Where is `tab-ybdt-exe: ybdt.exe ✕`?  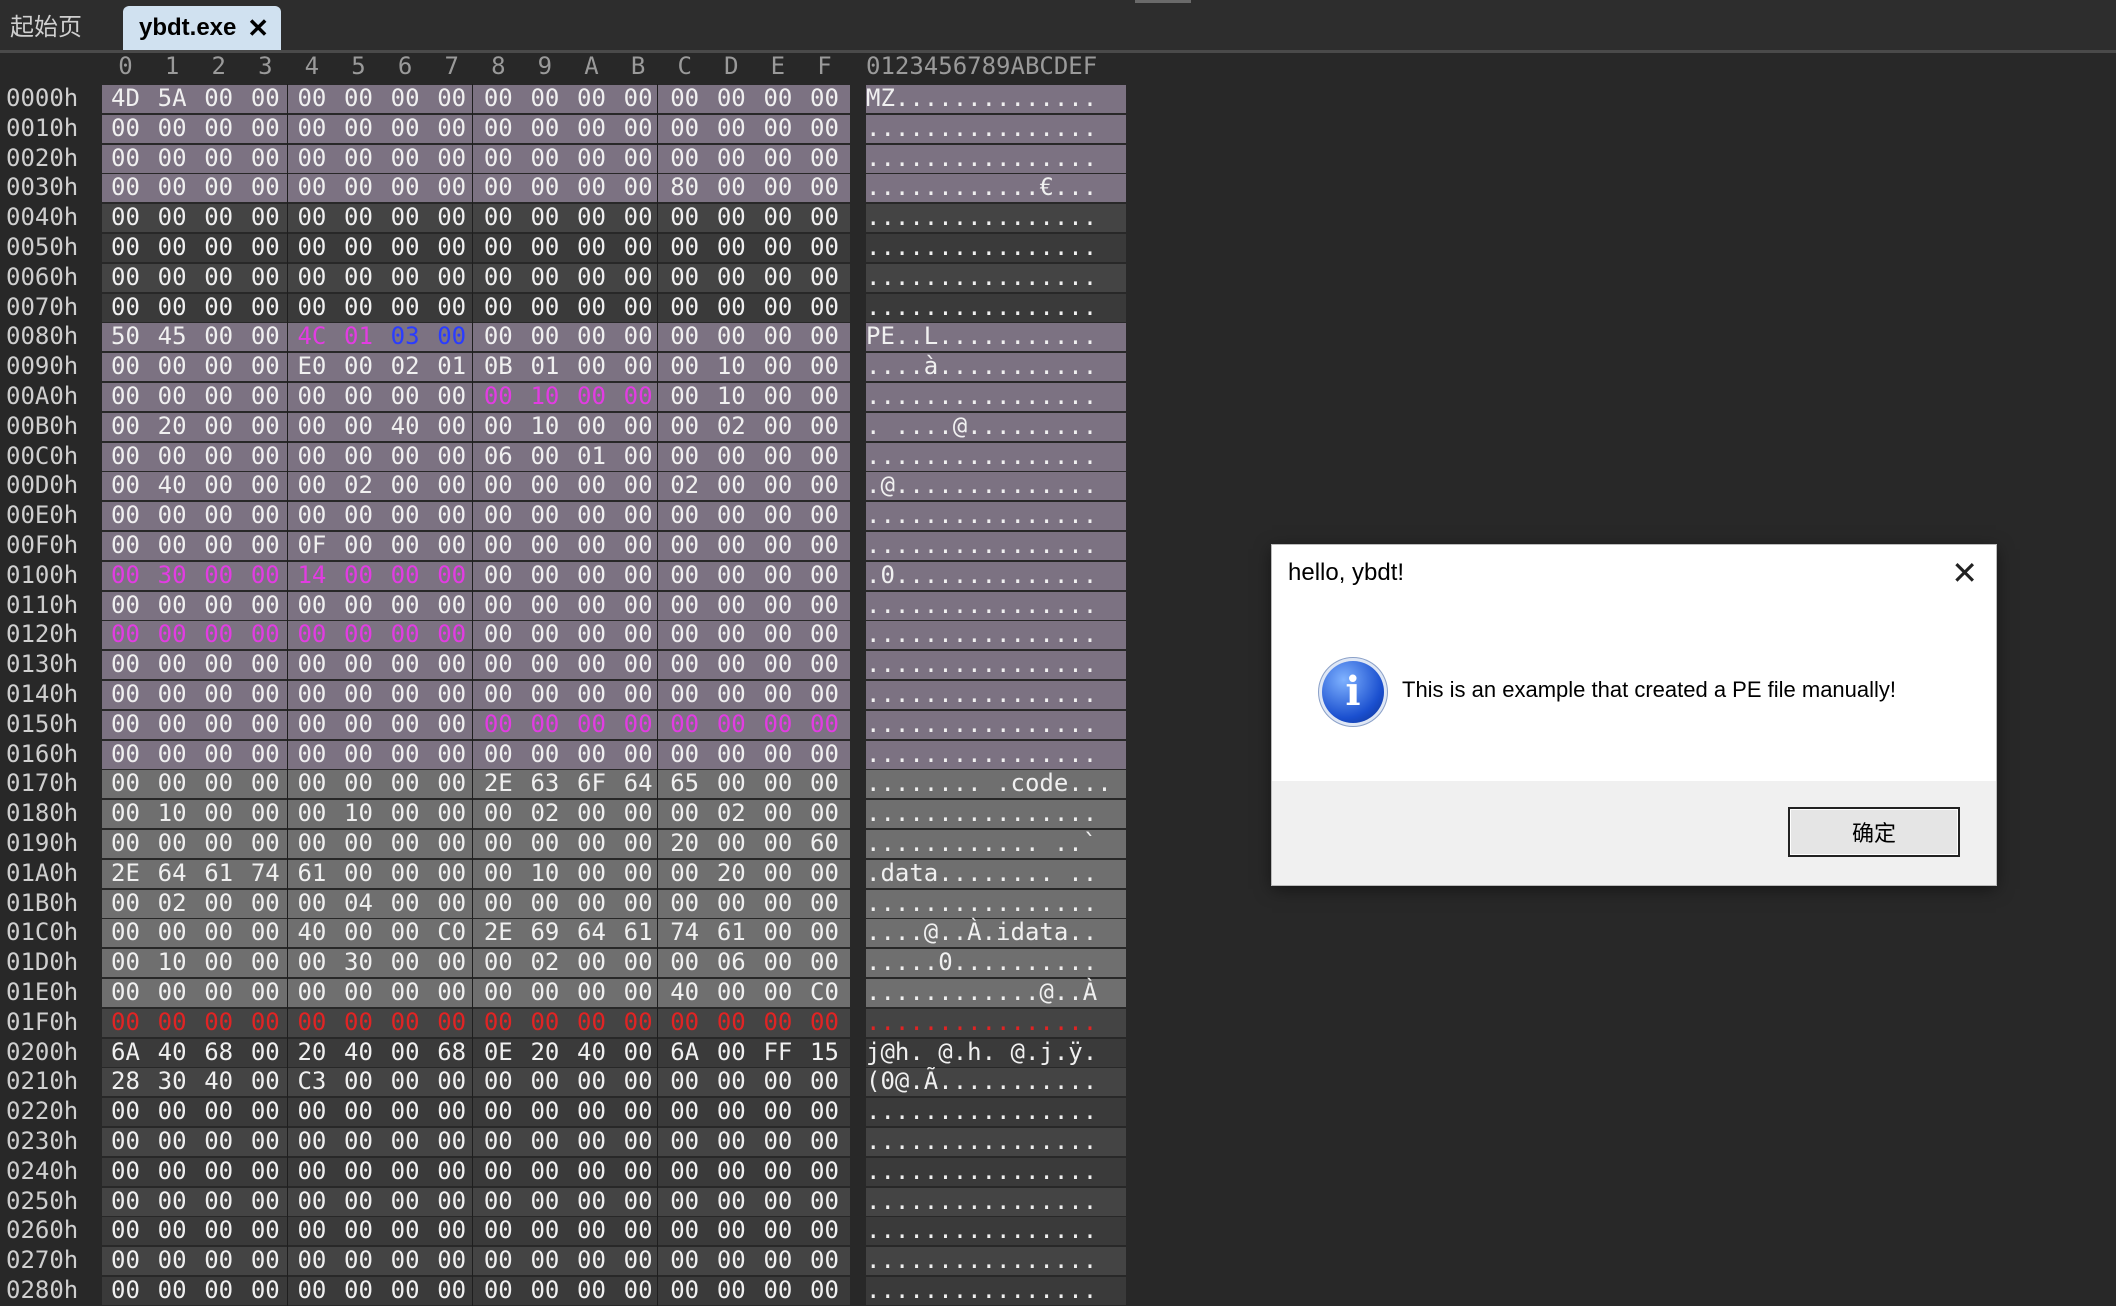 tab-ybdt-exe: ybdt.exe ✕ is located at coordinates (202, 28).